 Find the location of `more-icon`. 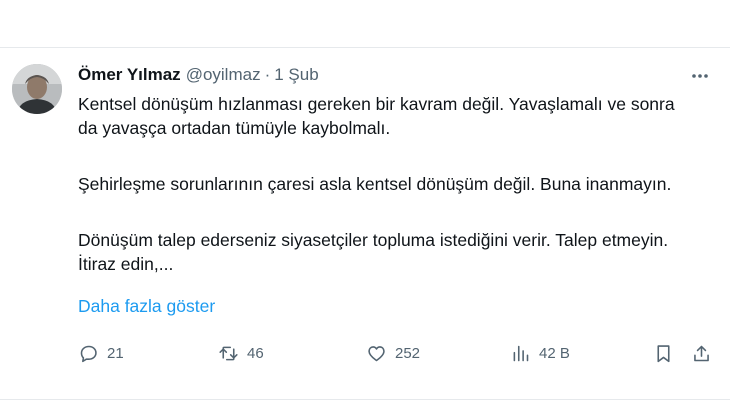

more-icon is located at coordinates (700, 76).